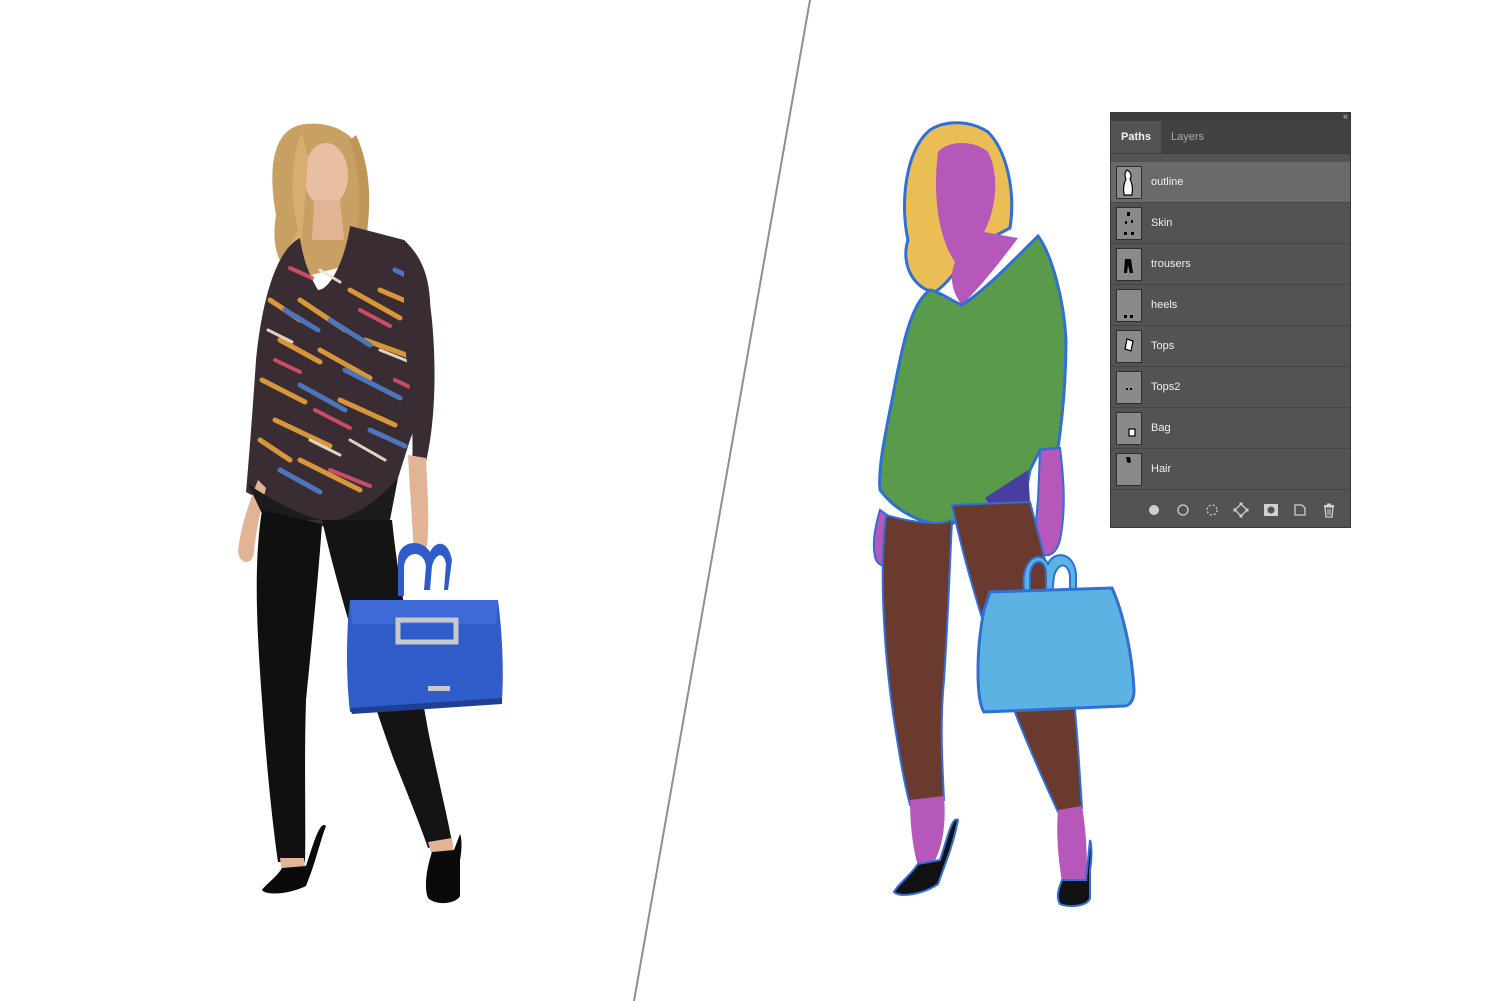  What do you see at coordinates (1230, 428) in the screenshot?
I see `path-row-bag: Bag` at bounding box center [1230, 428].